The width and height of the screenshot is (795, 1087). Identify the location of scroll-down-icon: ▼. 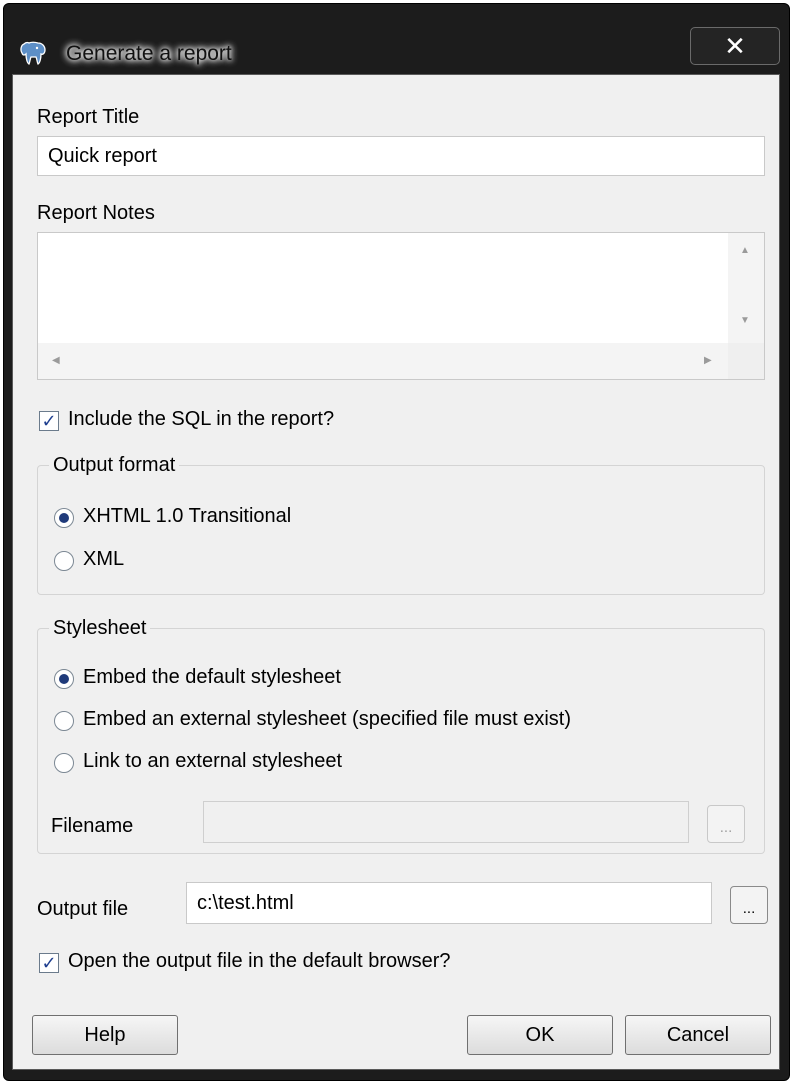
(745, 320).